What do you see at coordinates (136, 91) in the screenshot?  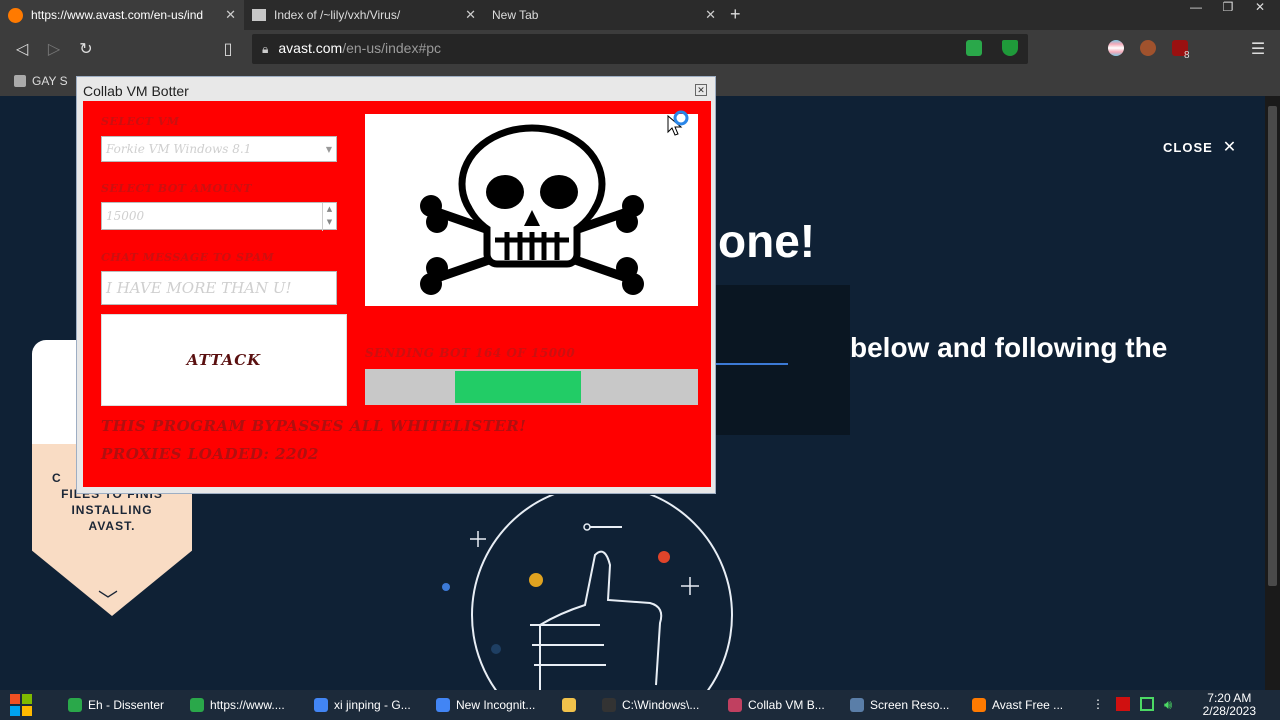 I see `window-title: Collab VM Botter` at bounding box center [136, 91].